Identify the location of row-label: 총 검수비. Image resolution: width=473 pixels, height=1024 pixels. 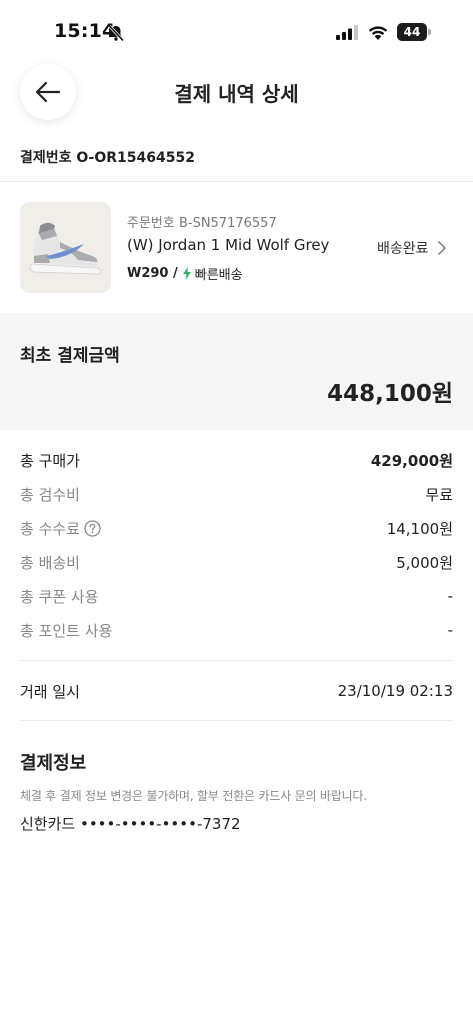
(50, 494).